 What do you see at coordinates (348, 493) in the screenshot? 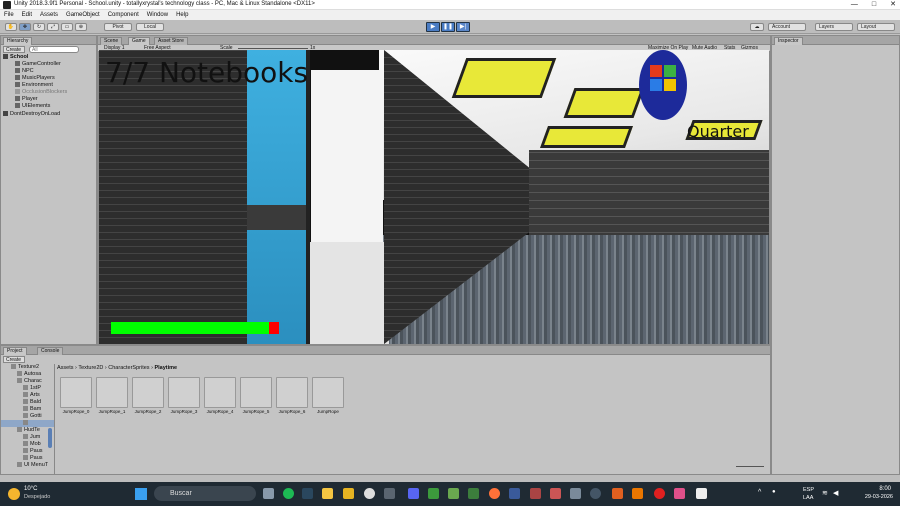
I see `folder-icon` at bounding box center [348, 493].